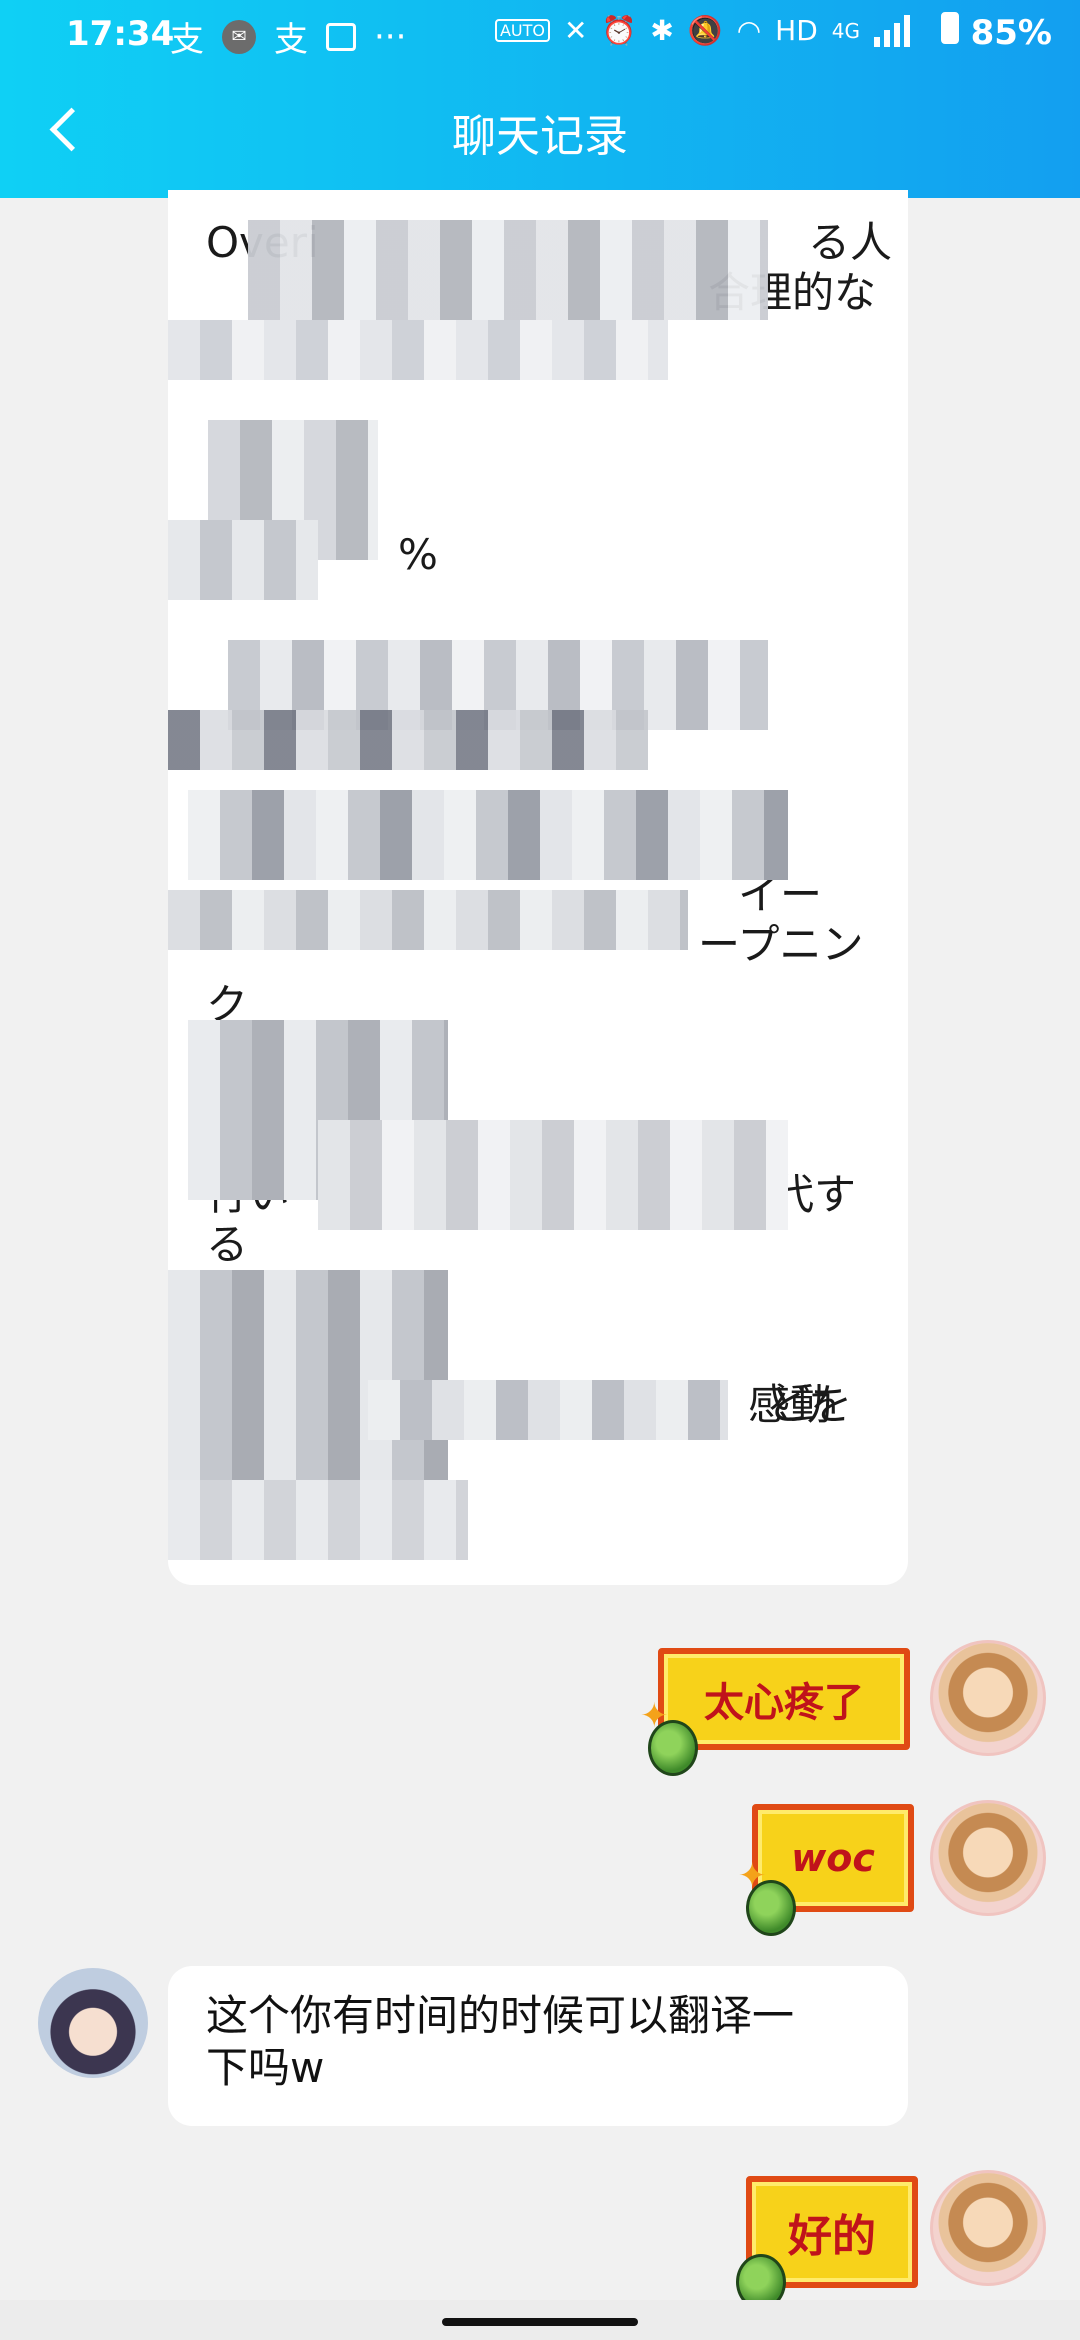 This screenshot has width=1080, height=2340. I want to click on auto-hz-icon: AUTO, so click(522, 30).